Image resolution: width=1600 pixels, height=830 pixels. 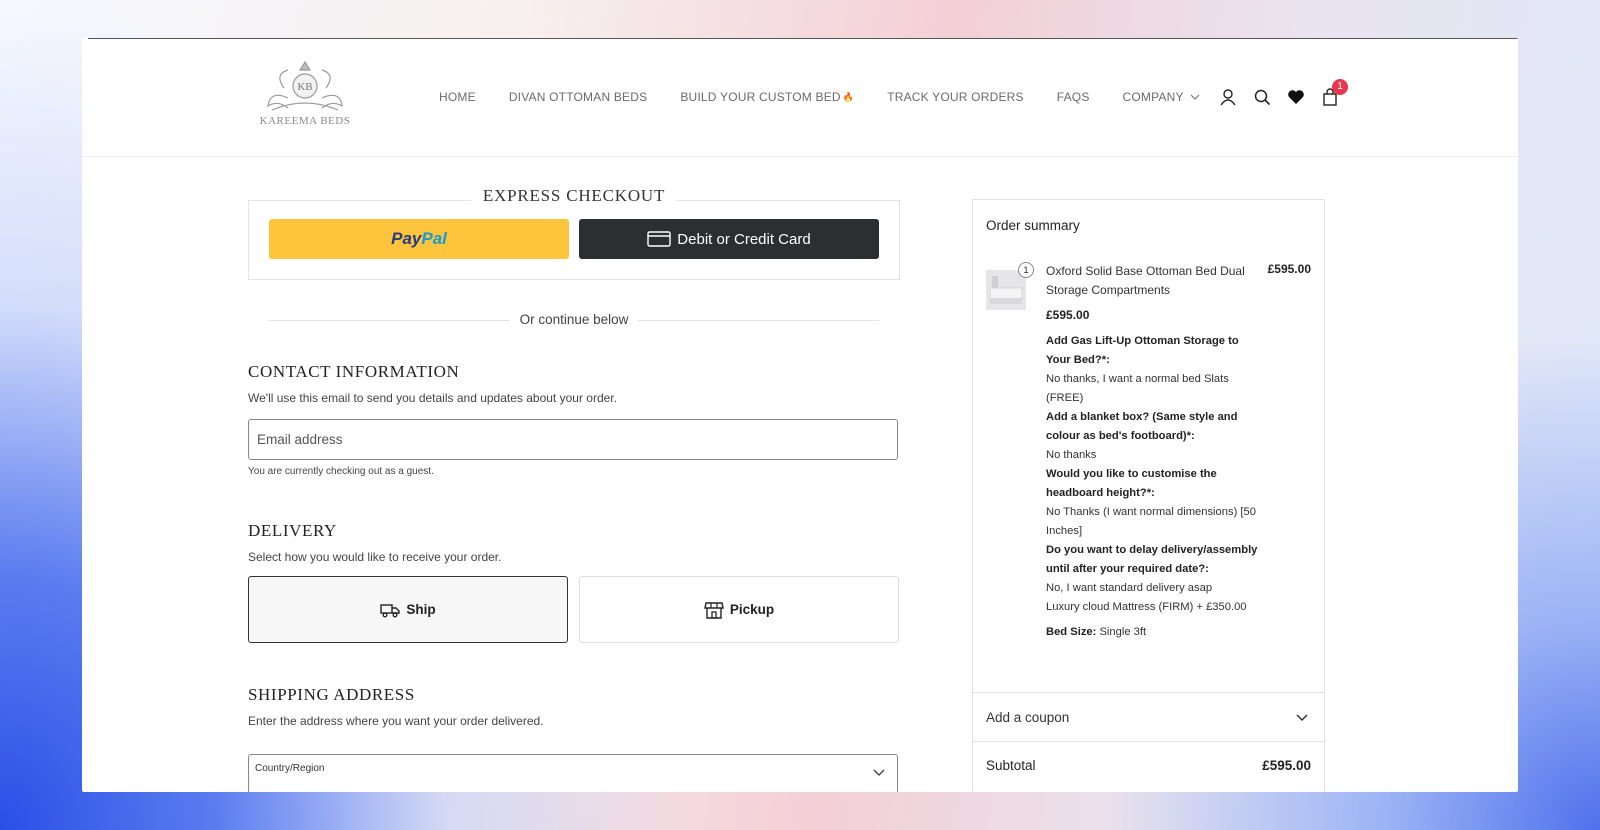 I want to click on paypal-button: Pay Pal, so click(x=419, y=239).